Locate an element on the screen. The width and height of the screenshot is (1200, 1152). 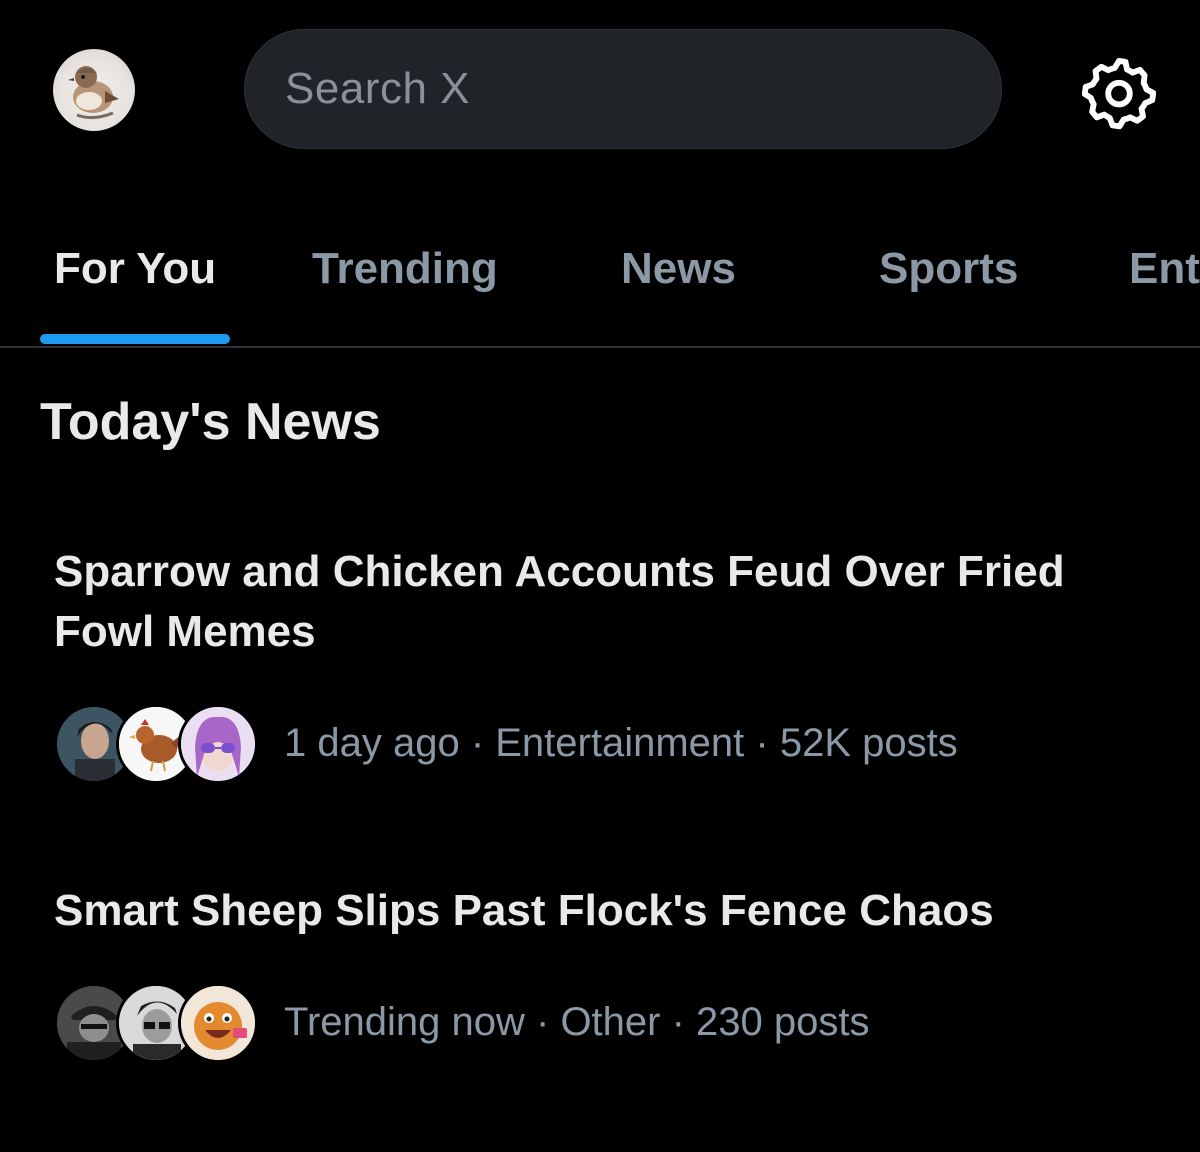
profile-avatar is located at coordinates (94, 90).